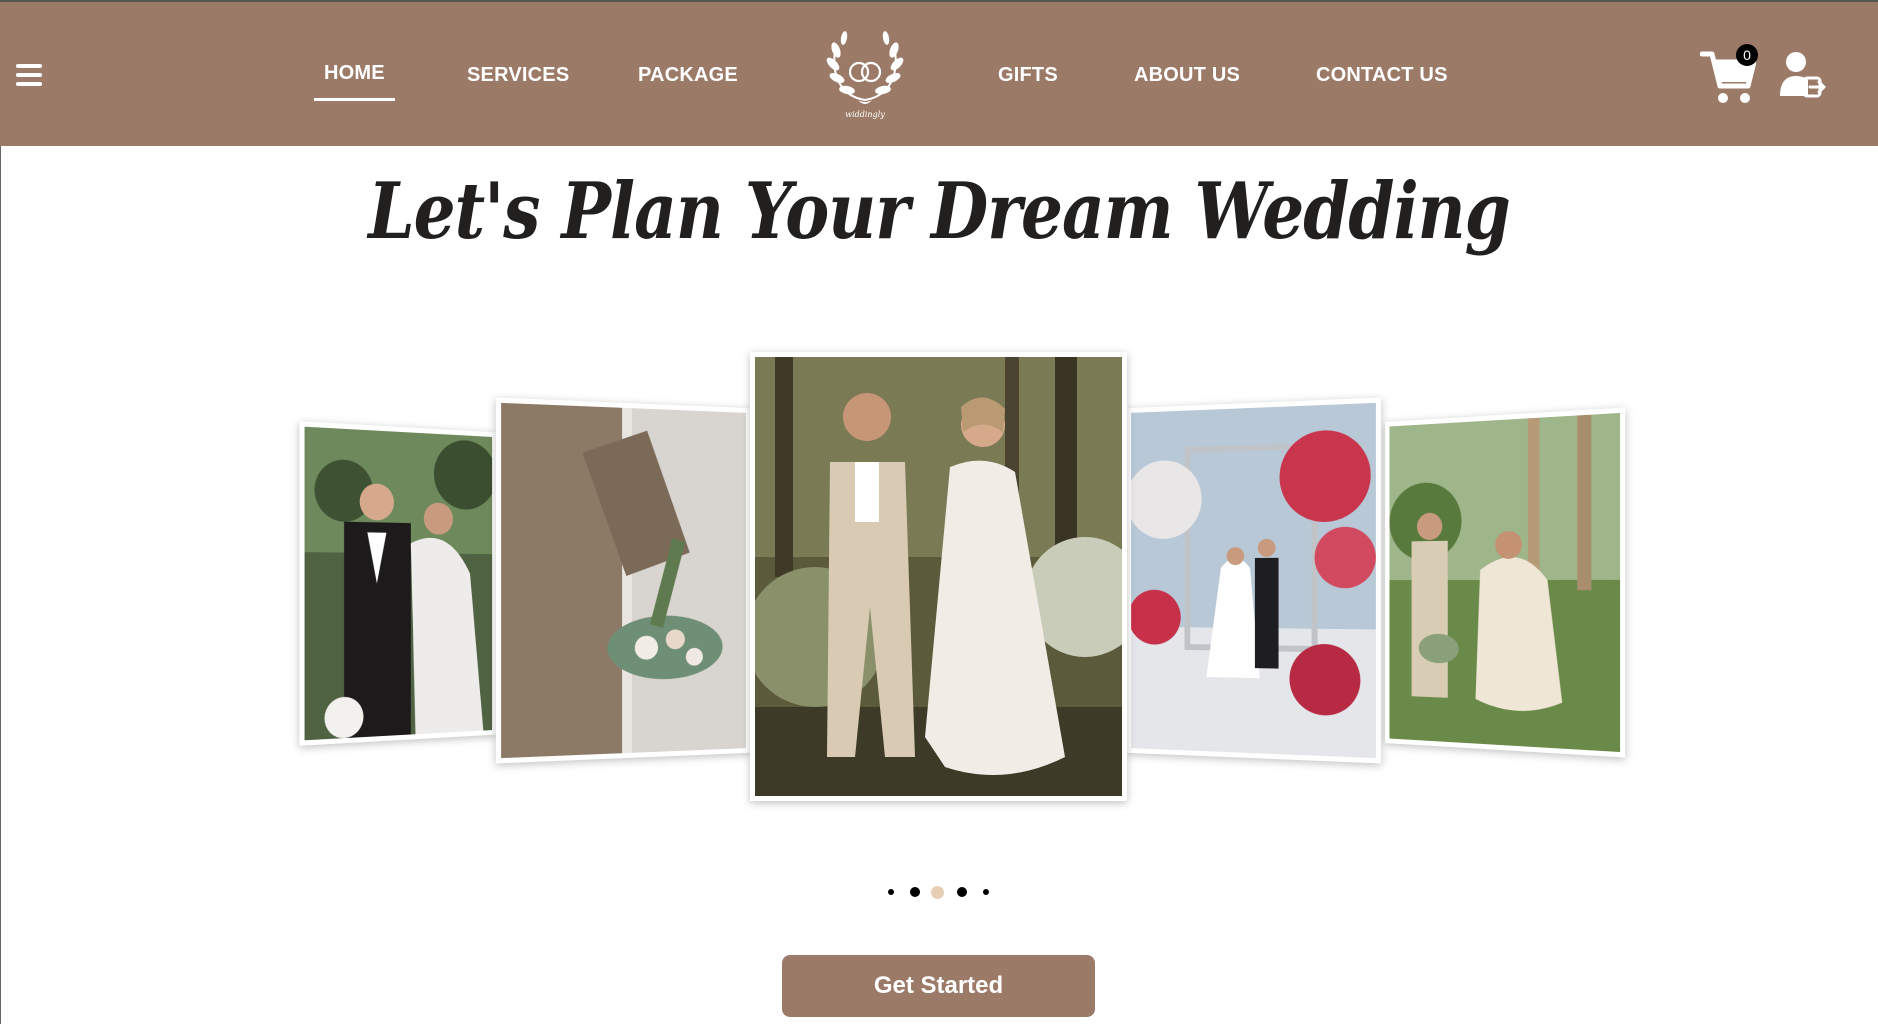 Image resolution: width=1878 pixels, height=1024 pixels. Describe the element at coordinates (1187, 75) in the screenshot. I see `nav-about-us: ABOUT US` at that location.